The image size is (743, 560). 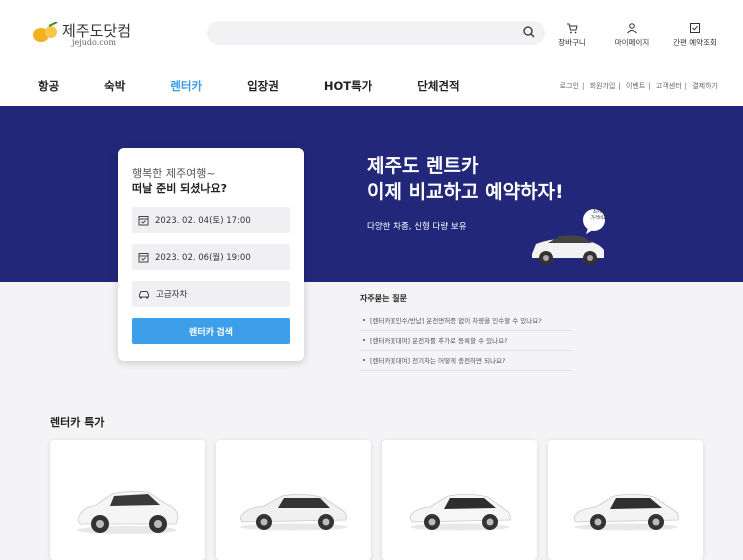 What do you see at coordinates (466, 341) in the screenshot?
I see `faq-item: [렌터카][대여] 운전자를 추가로 등록할 수 있나요?` at bounding box center [466, 341].